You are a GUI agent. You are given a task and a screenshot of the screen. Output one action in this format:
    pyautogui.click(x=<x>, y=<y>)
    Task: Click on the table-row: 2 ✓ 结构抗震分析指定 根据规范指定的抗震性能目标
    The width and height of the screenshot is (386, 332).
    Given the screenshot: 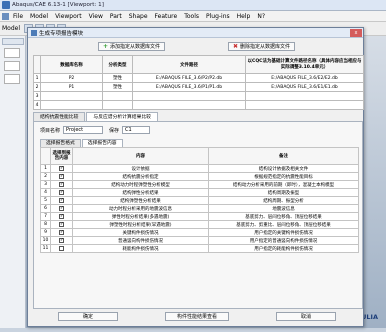 What is the action you would take?
    pyautogui.click(x=199, y=176)
    